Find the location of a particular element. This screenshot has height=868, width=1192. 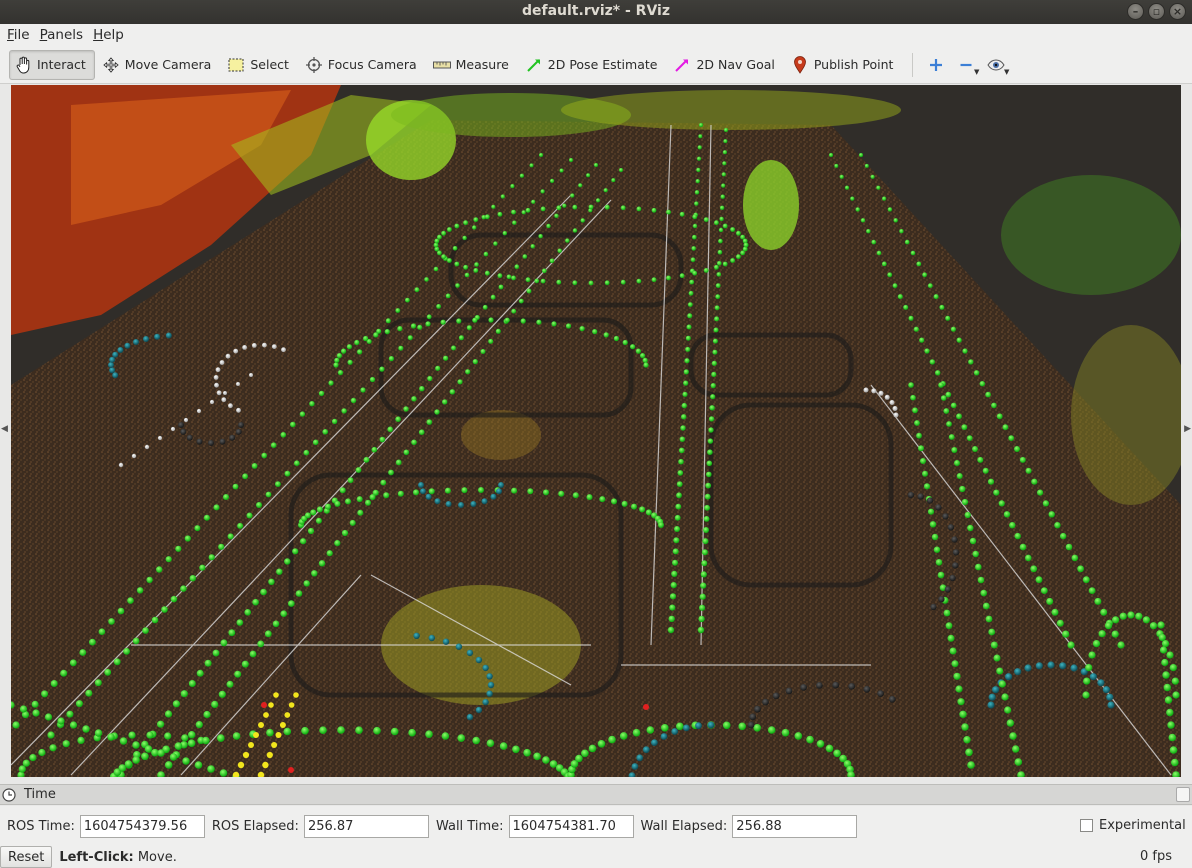

ros-time-field is located at coordinates (142, 826).